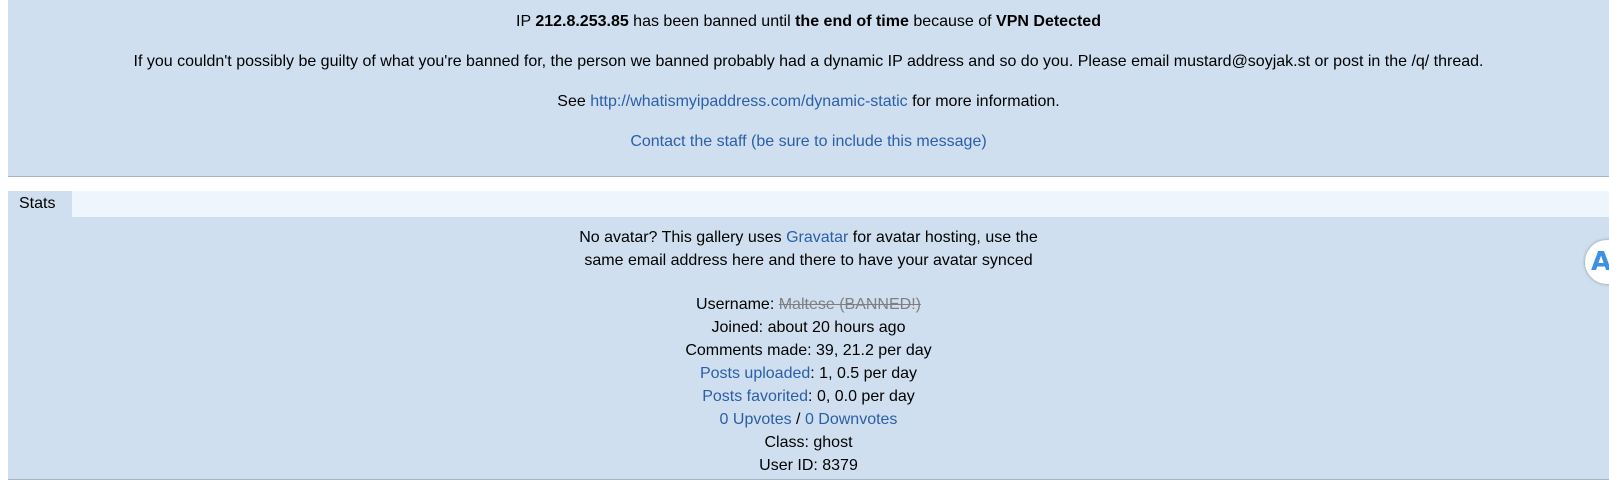 This screenshot has width=1609, height=481. Describe the element at coordinates (1600, 262) in the screenshot. I see `floating-extension-icon: A` at that location.